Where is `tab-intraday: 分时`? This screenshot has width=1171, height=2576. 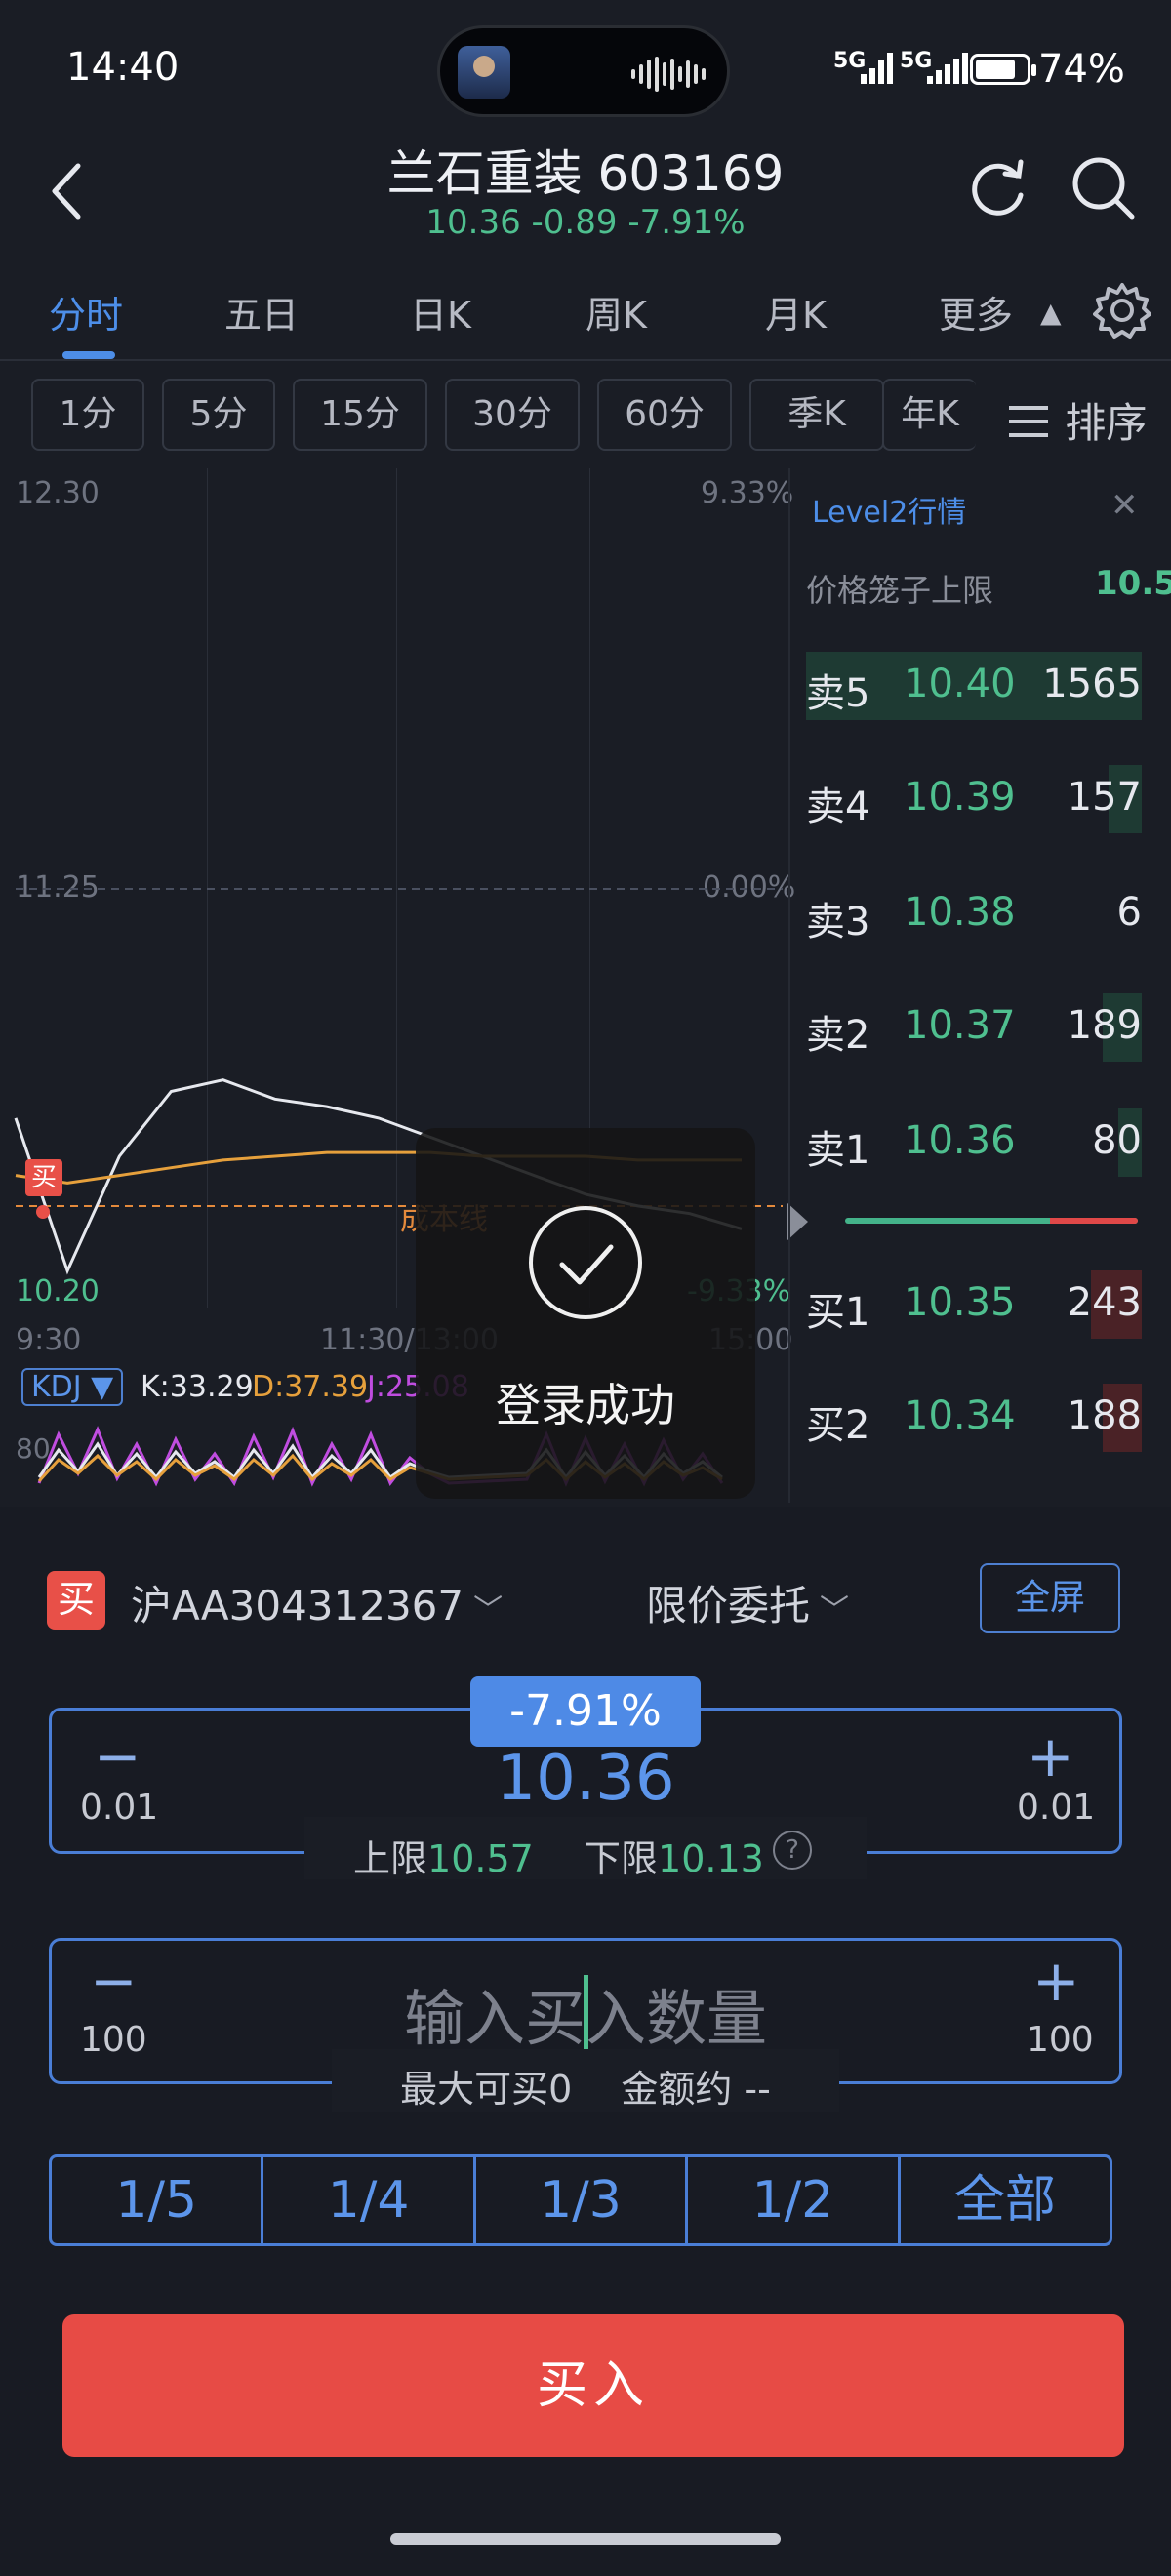 tab-intraday: 分时 is located at coordinates (86, 312).